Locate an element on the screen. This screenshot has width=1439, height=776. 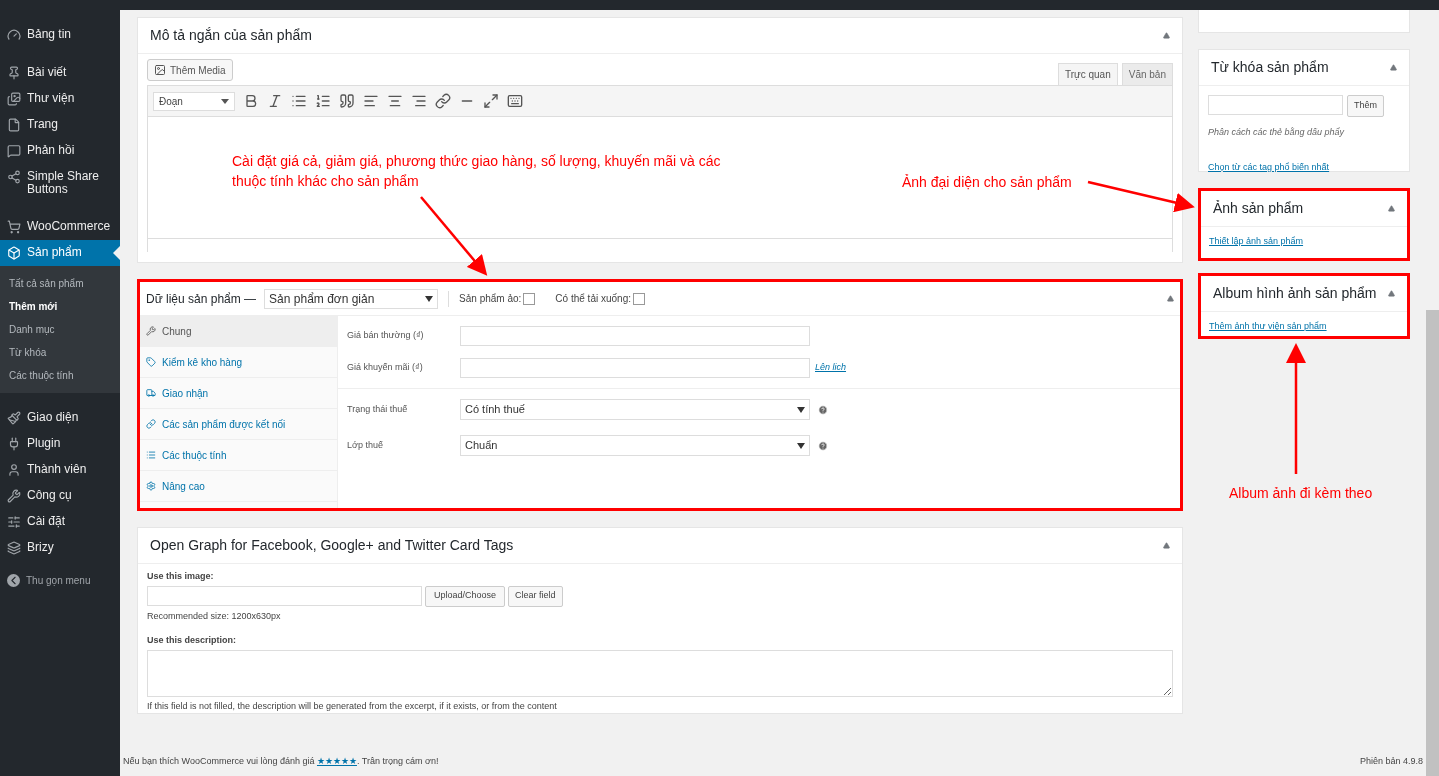
menu-item: Giao diện is located at coordinates (60, 418).